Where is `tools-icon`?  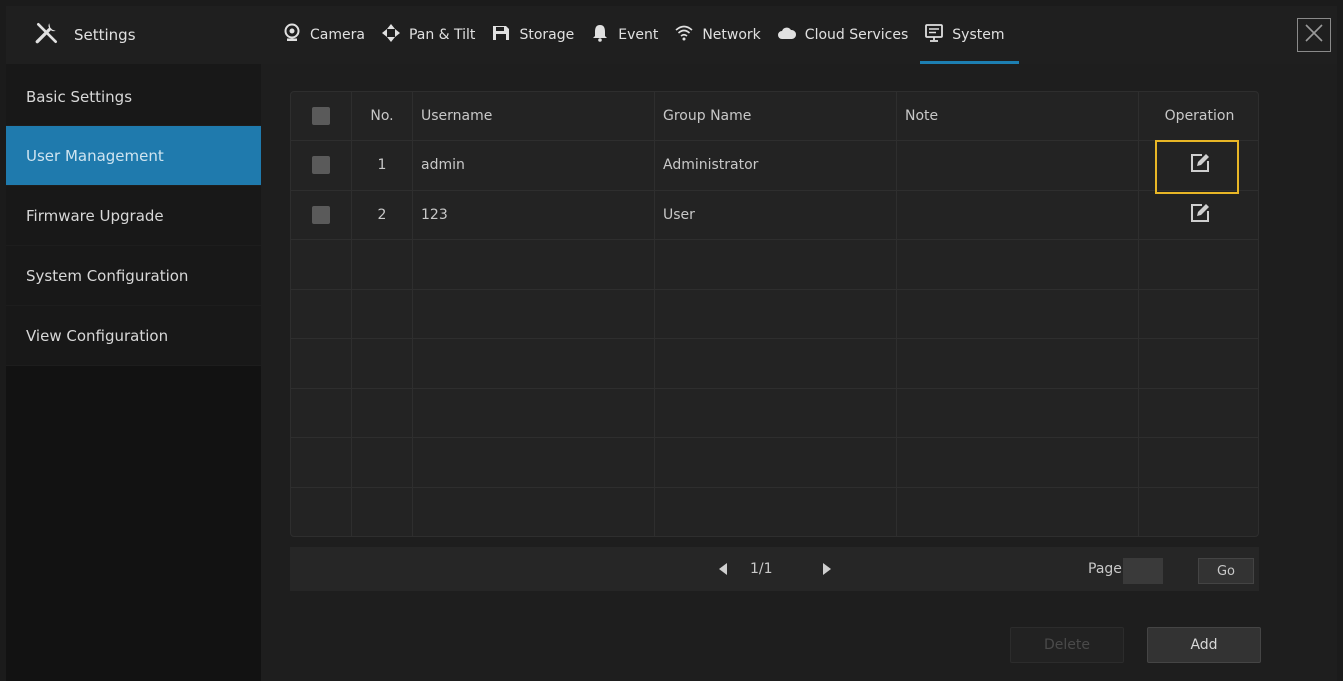
tools-icon is located at coordinates (47, 35).